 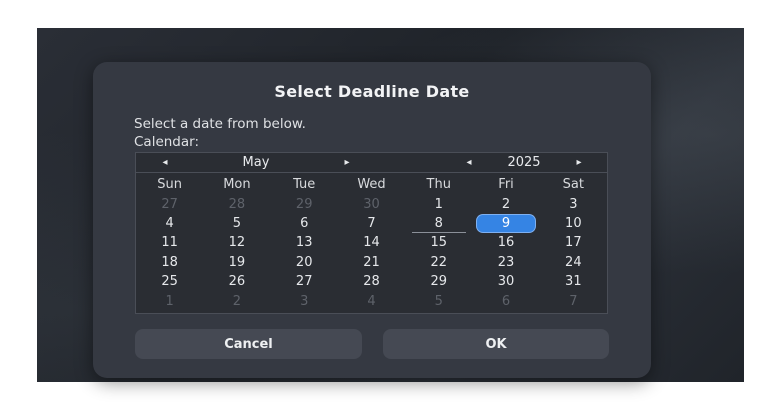 I want to click on calendar-day: 9, so click(x=505, y=223).